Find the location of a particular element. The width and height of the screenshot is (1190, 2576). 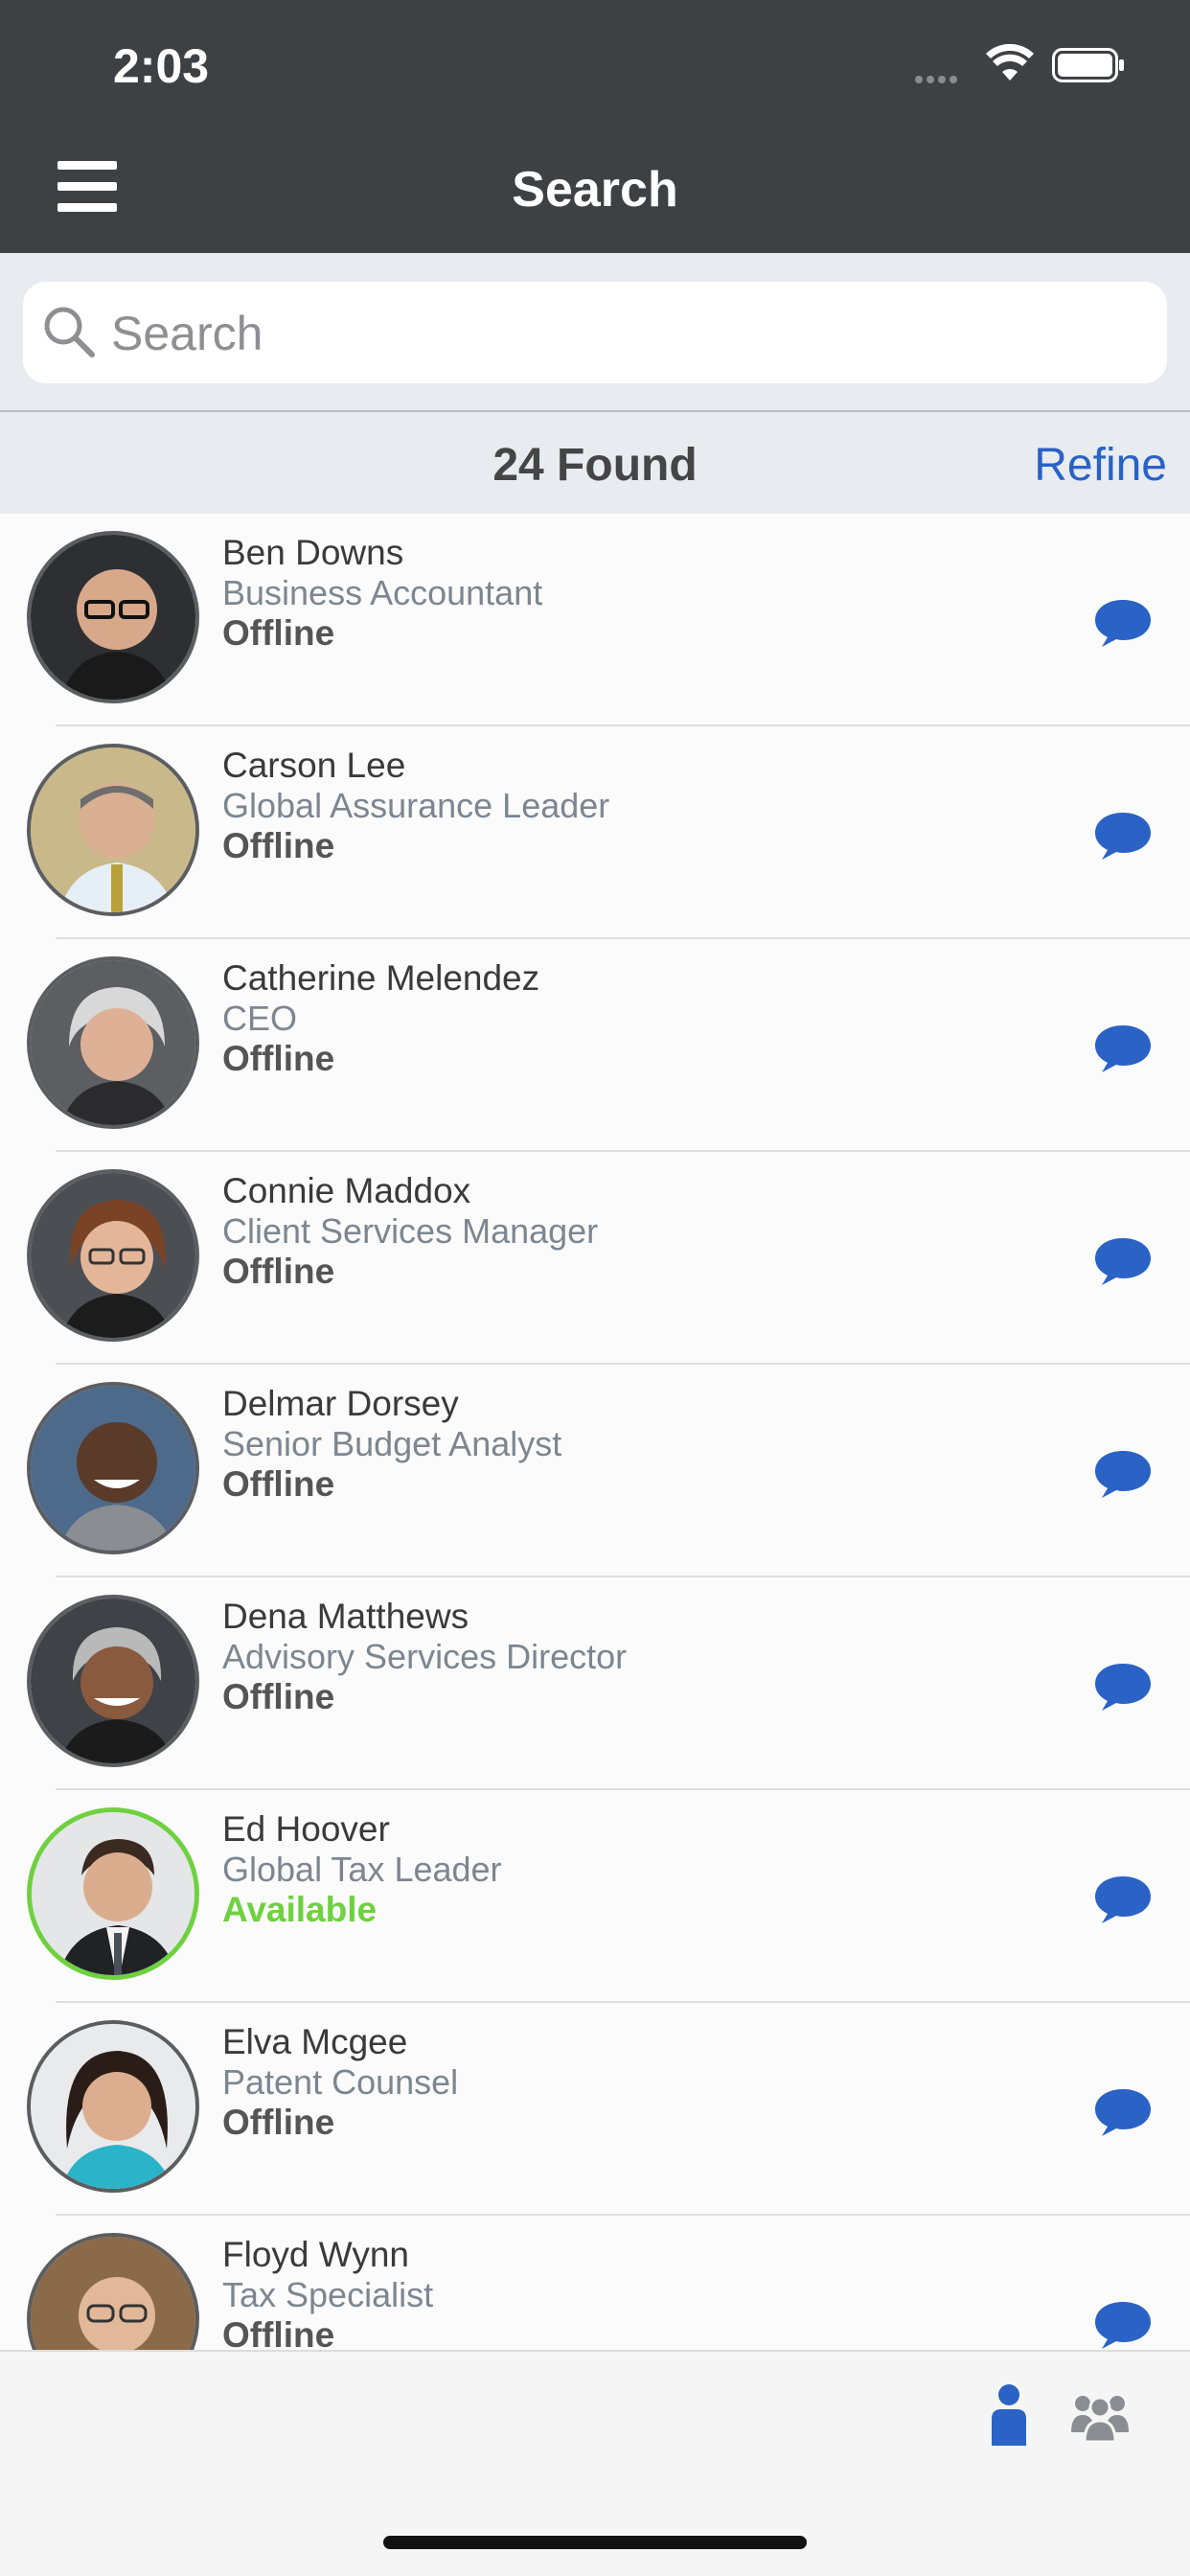

home-indicator is located at coordinates (595, 2542).